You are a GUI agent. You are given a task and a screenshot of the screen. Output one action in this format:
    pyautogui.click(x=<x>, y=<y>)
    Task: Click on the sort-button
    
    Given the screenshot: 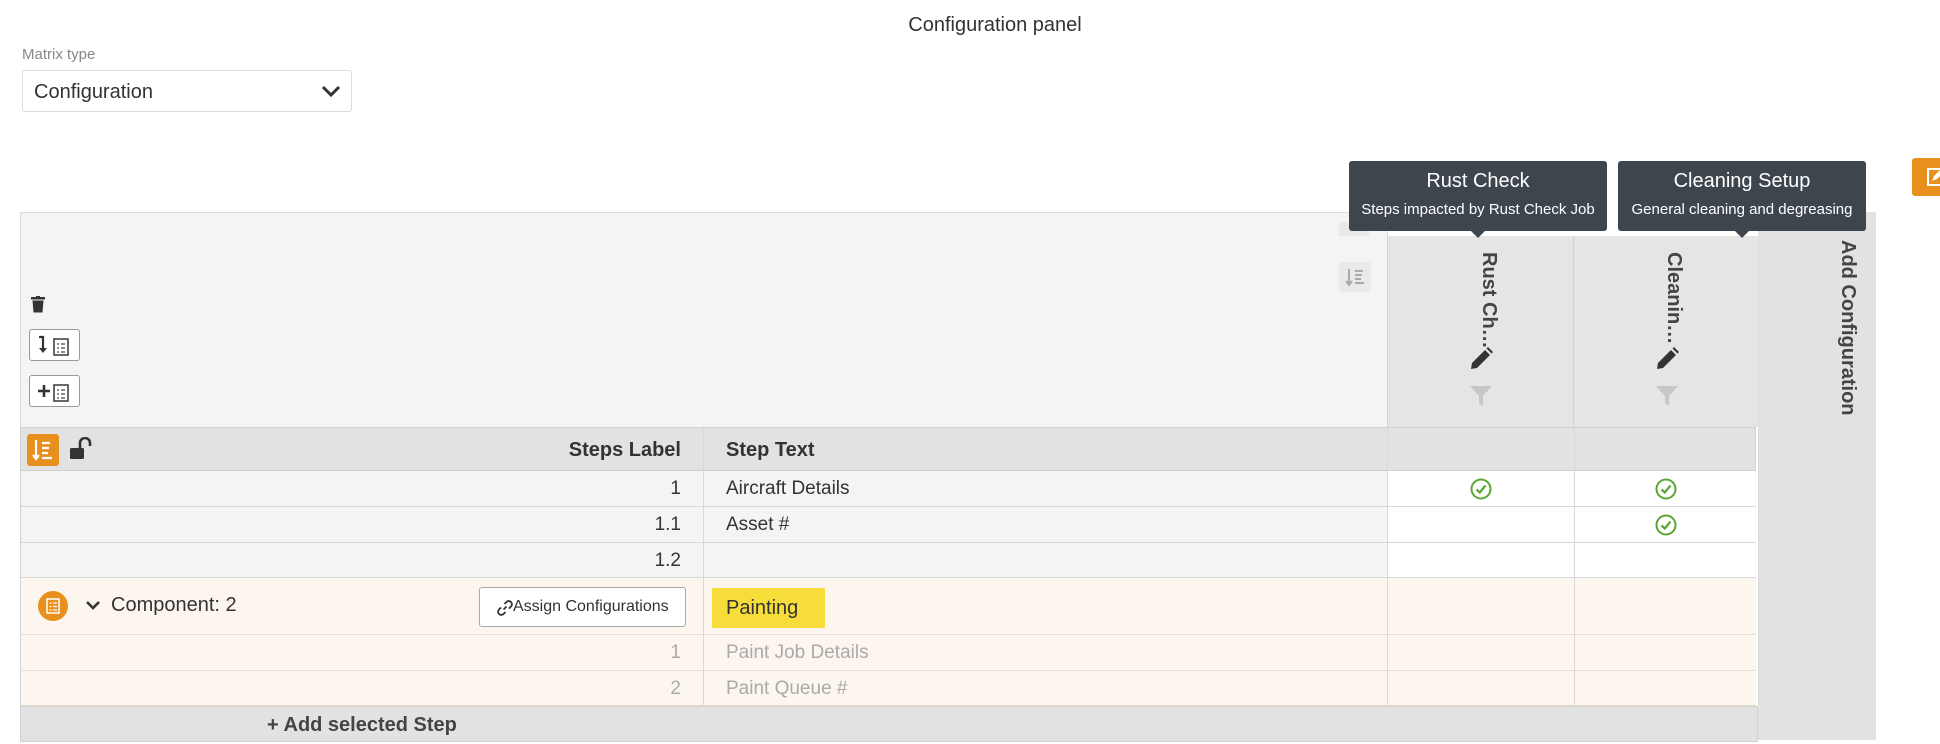 What is the action you would take?
    pyautogui.click(x=43, y=450)
    